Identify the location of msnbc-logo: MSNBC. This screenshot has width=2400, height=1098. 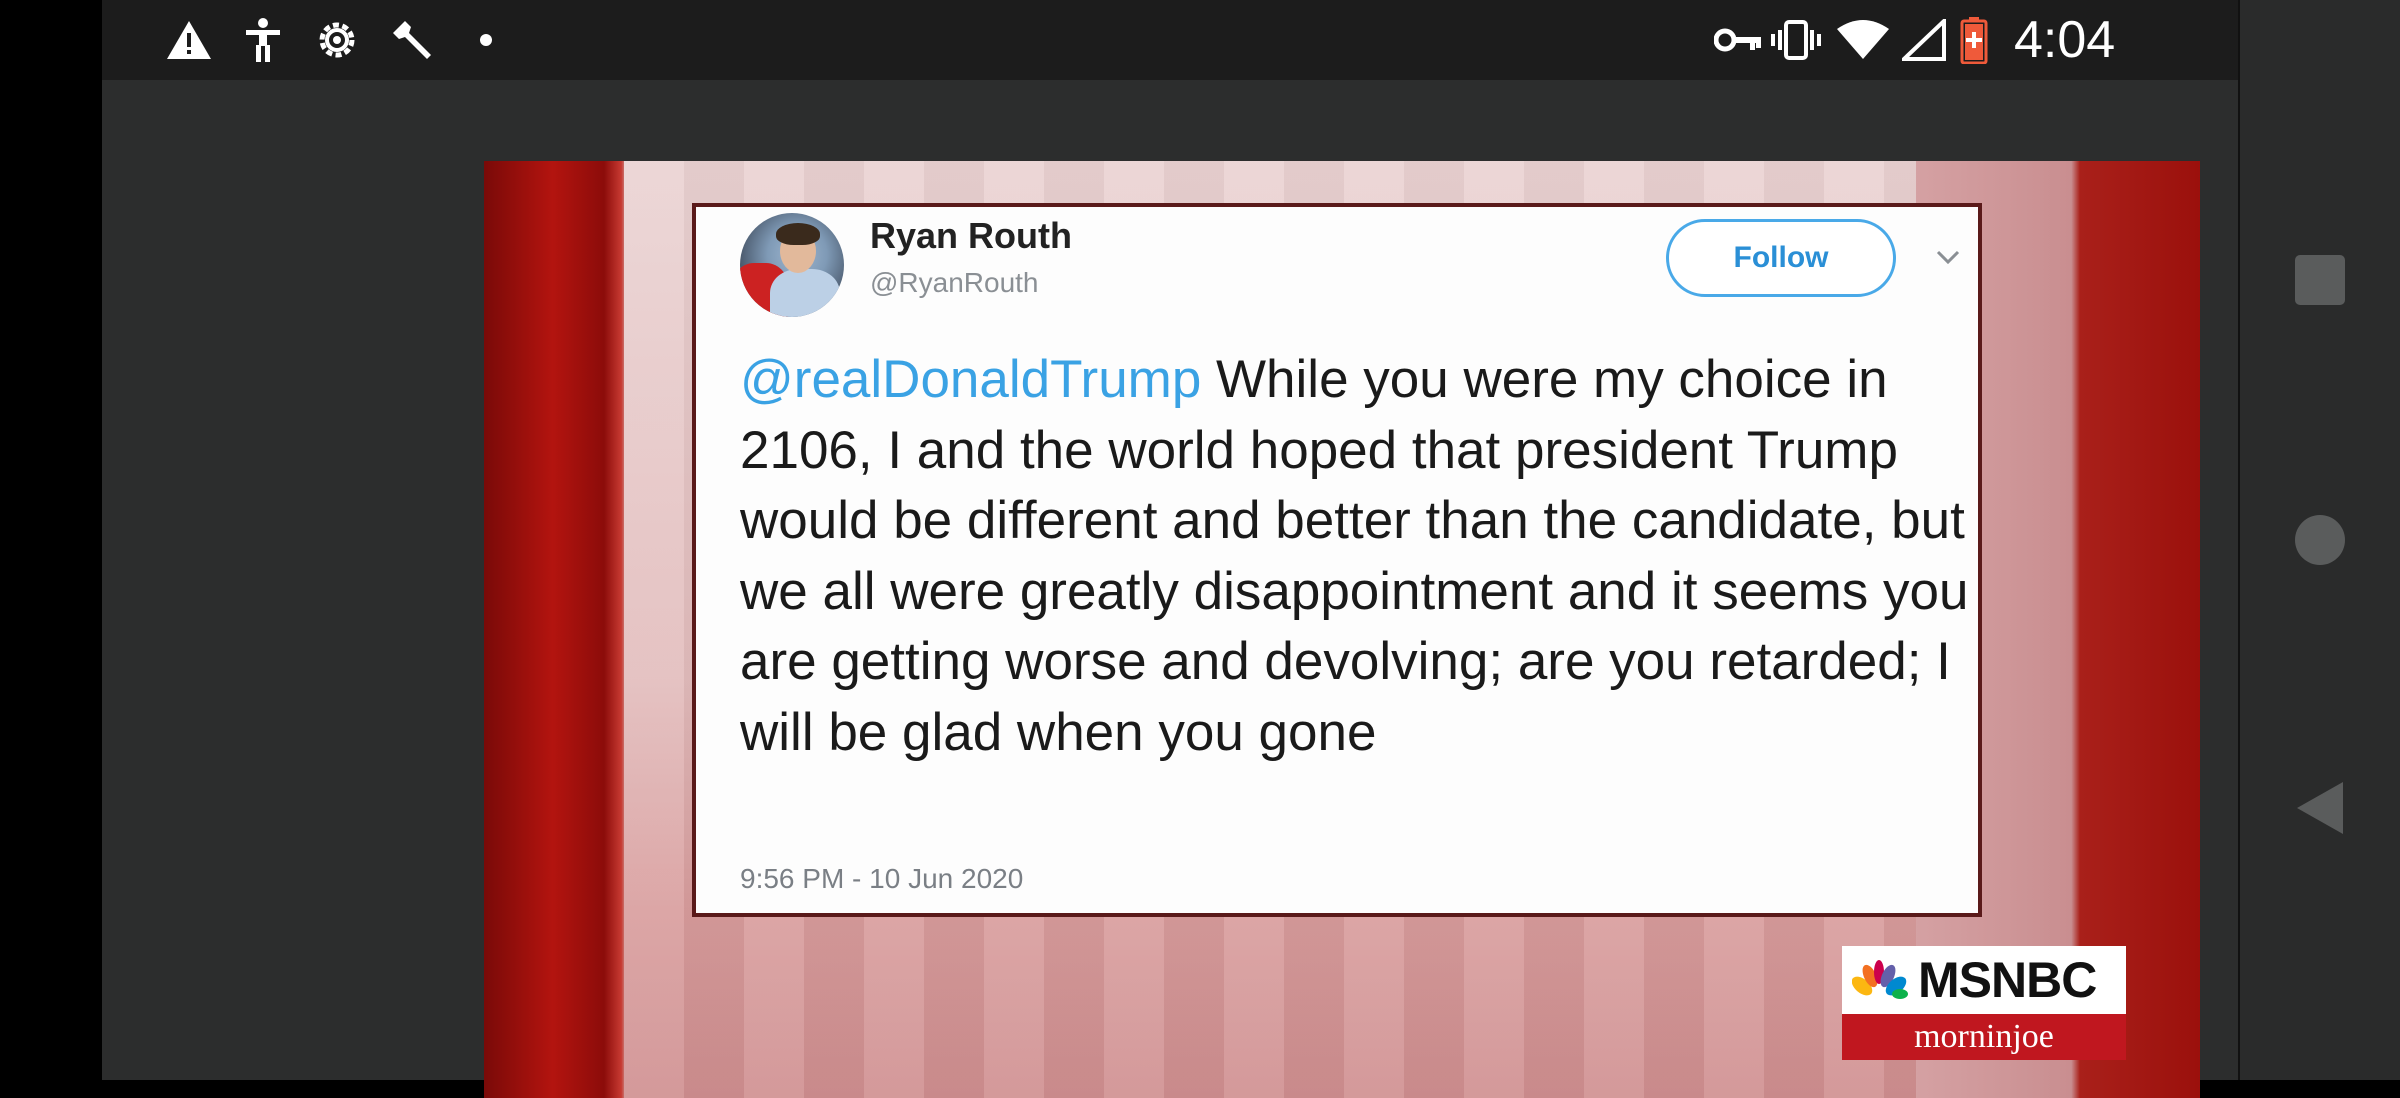
(1984, 980).